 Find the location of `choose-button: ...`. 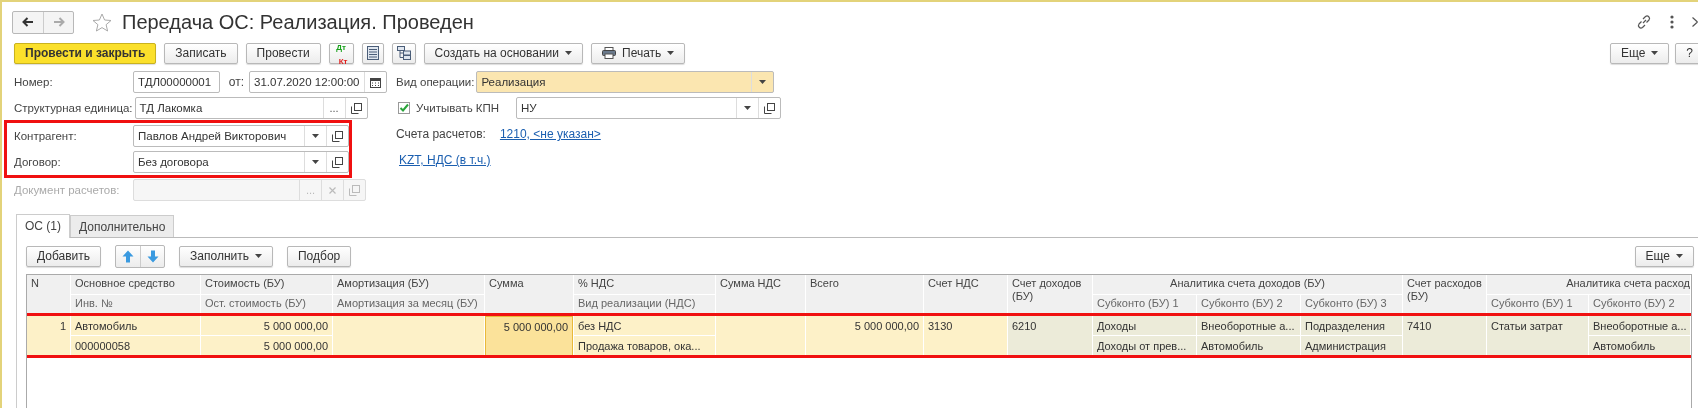

choose-button: ... is located at coordinates (333, 108).